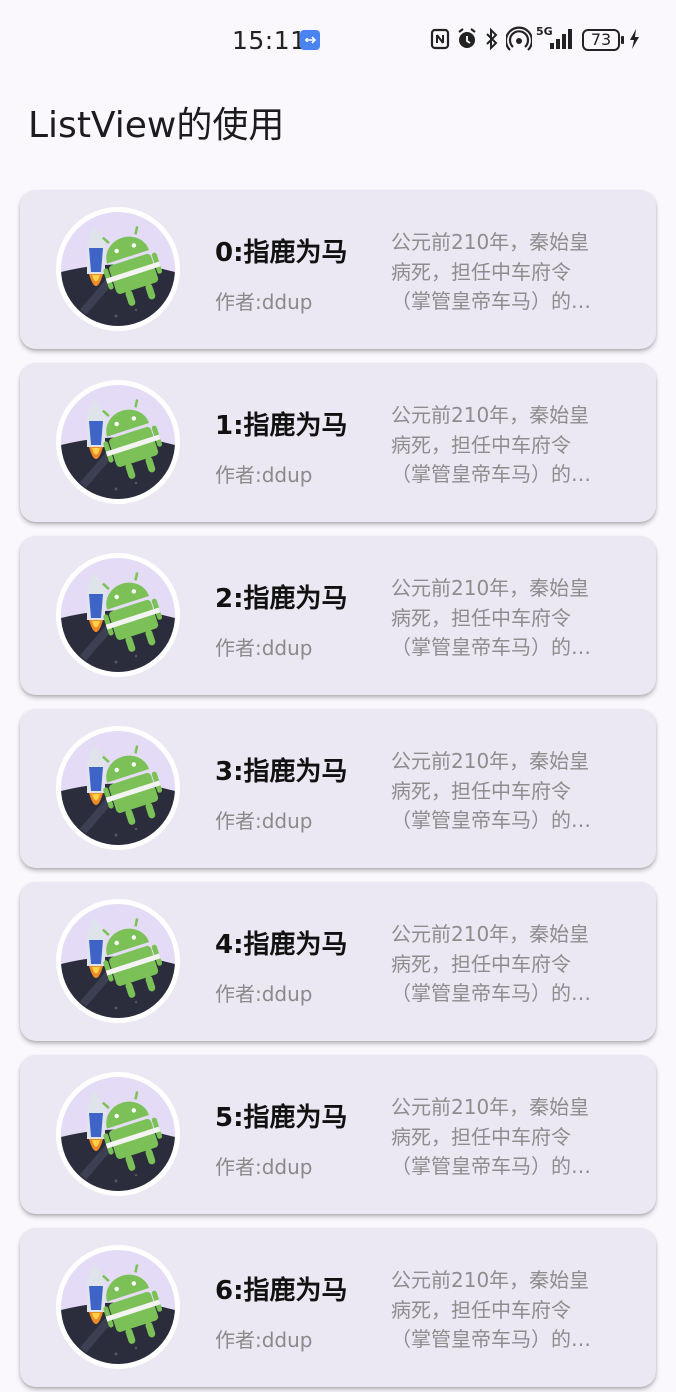  What do you see at coordinates (281, 599) in the screenshot?
I see `item-title: 2:指鹿为马` at bounding box center [281, 599].